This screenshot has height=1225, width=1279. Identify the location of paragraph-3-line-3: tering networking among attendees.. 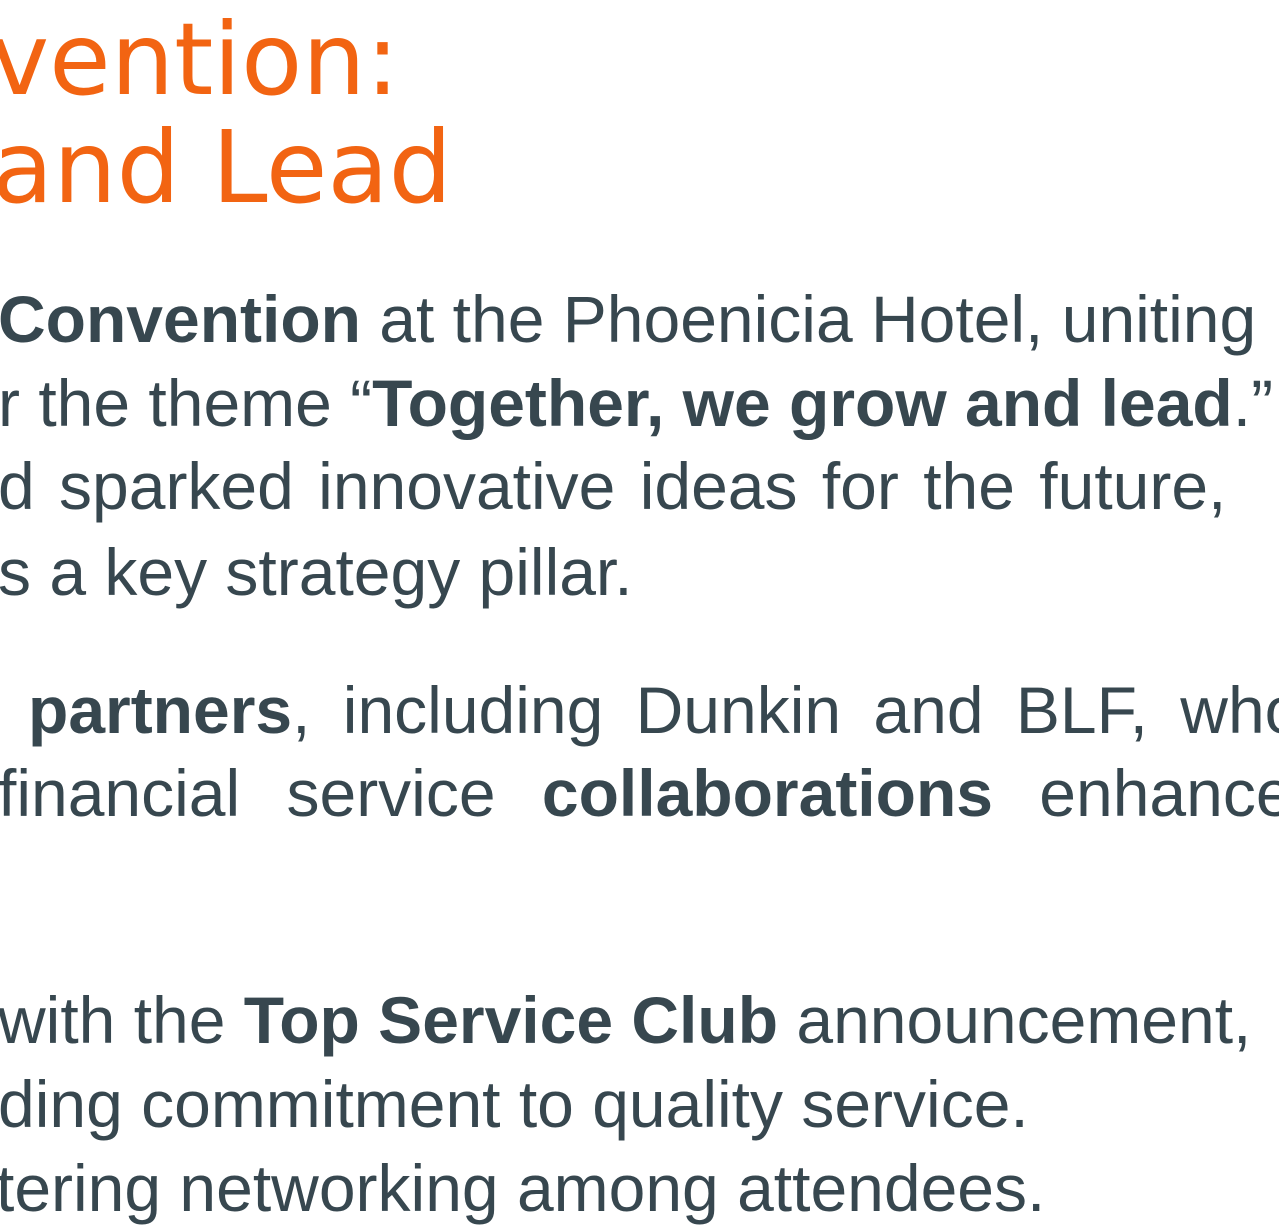
(523, 1188).